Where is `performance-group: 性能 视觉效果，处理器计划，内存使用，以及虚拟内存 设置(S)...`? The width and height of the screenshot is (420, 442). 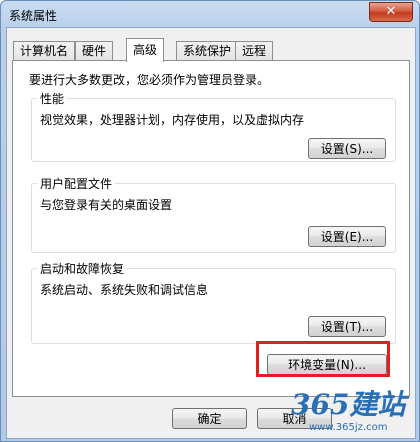 performance-group: 性能 视觉效果，处理器计划，内存使用，以及虚拟内存 设置(S)... is located at coordinates (213, 126).